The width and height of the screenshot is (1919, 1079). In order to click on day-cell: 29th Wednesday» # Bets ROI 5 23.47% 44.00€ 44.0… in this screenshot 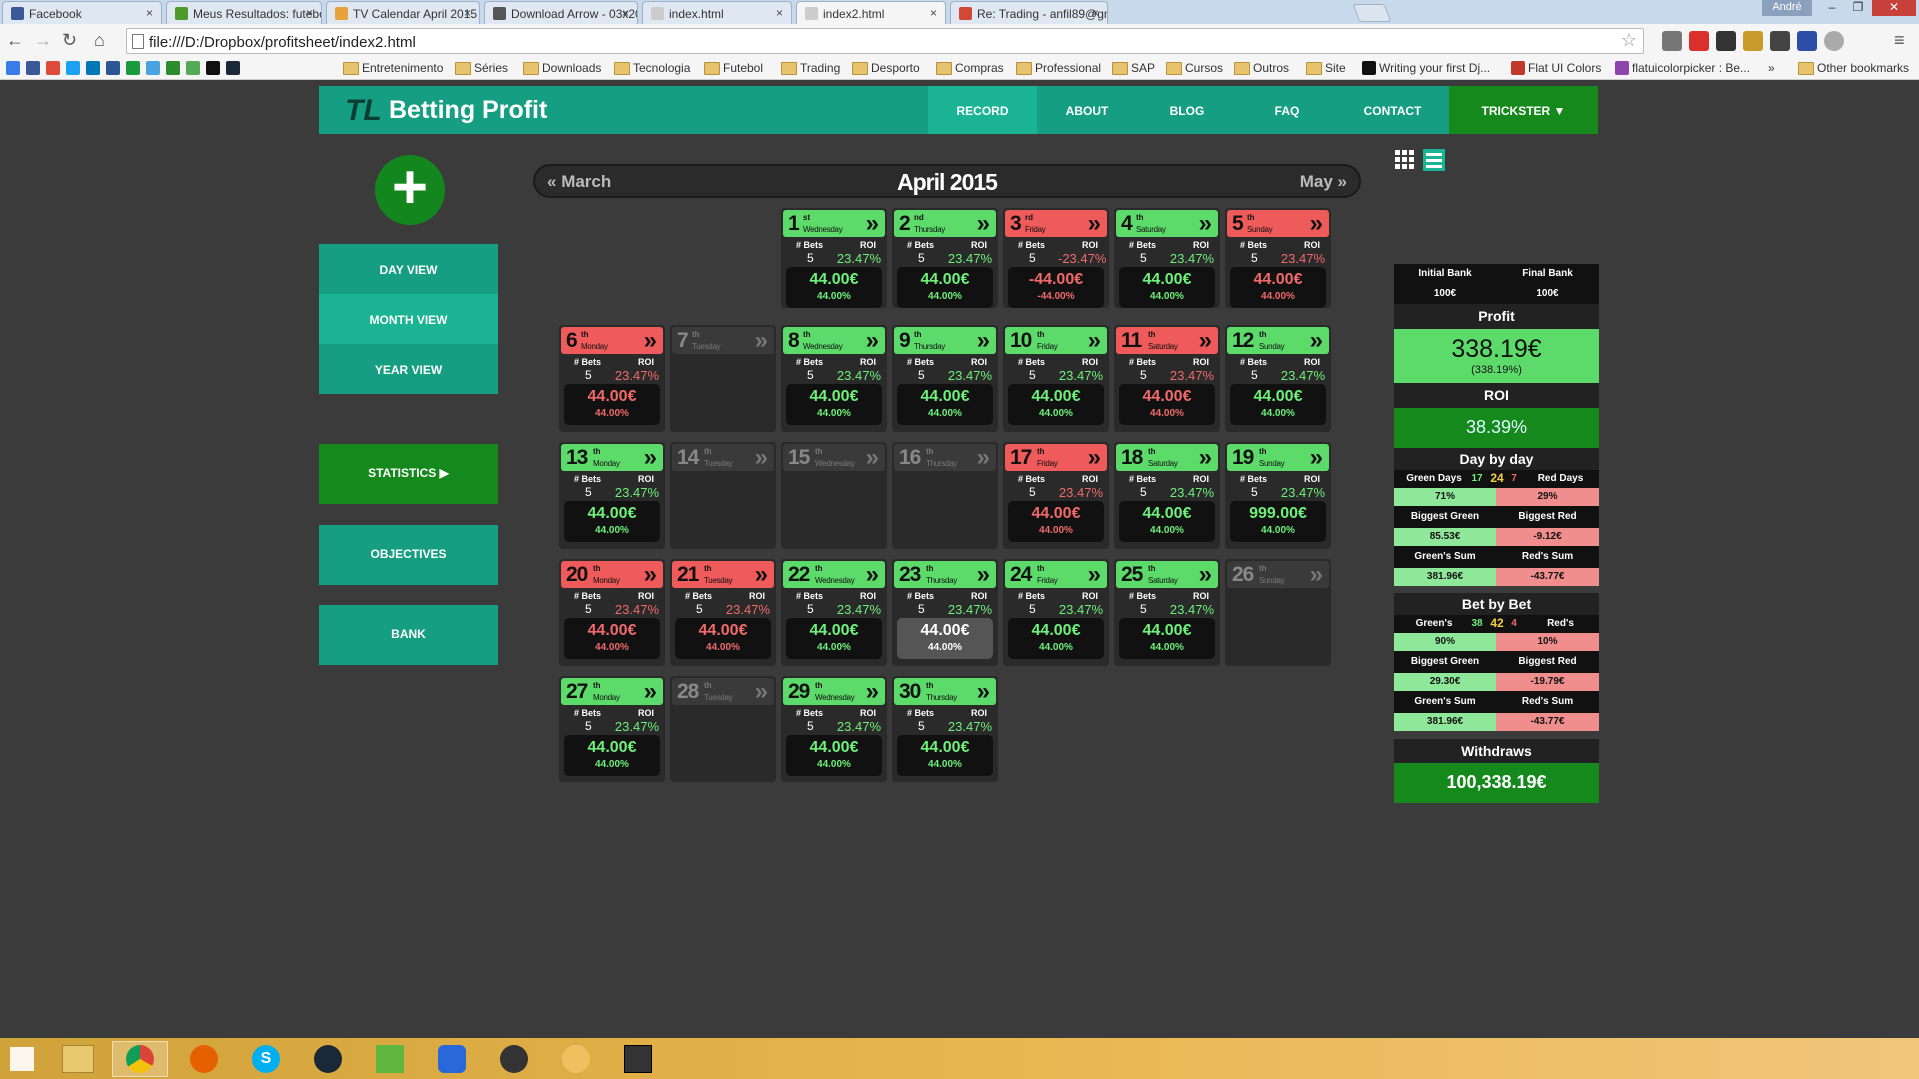, I will do `click(834, 729)`.